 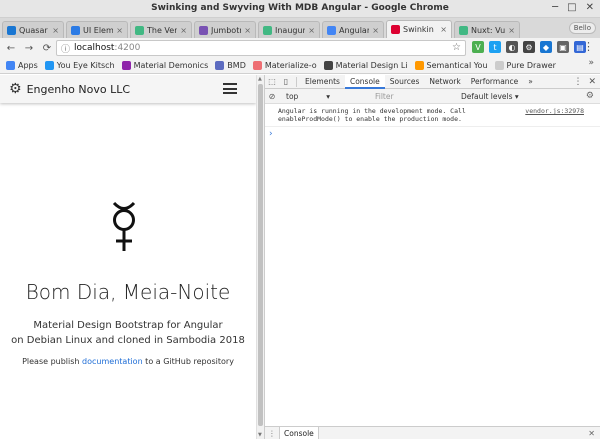 I want to click on extension-icon: ◐, so click(x=512, y=47).